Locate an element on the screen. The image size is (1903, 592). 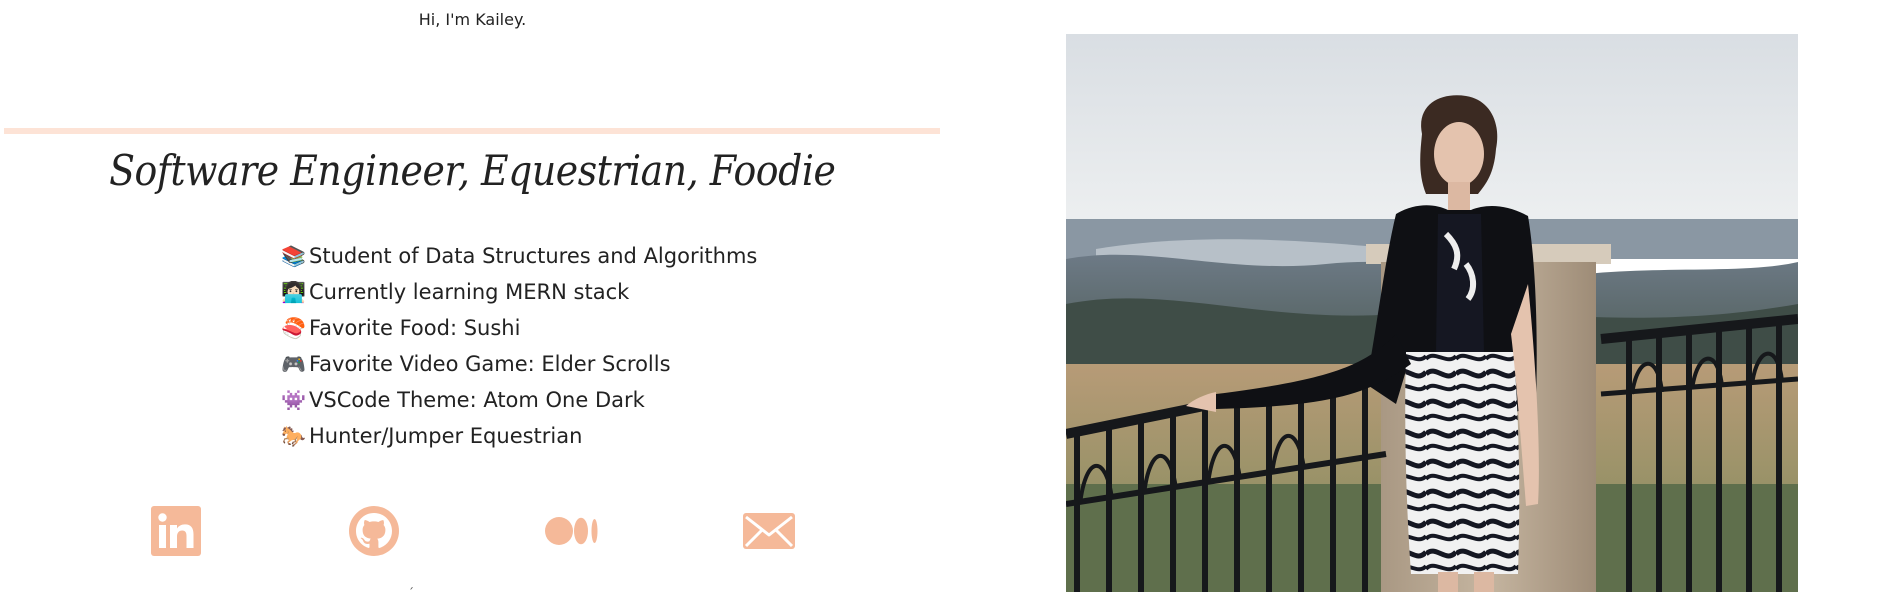
greeting-name: , I'm Kailey. is located at coordinates (481, 19).